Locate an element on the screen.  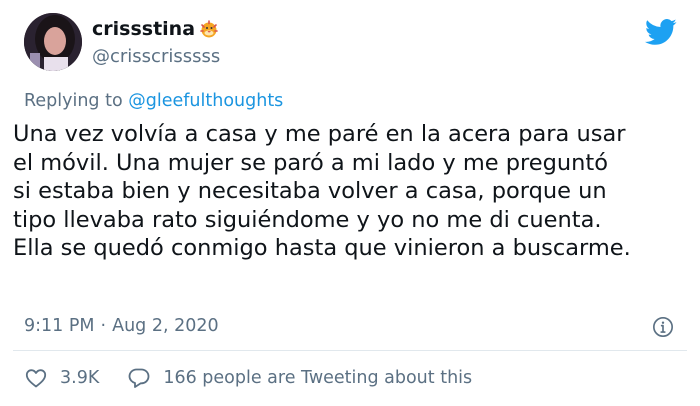
author-handle: @crisscrisssss is located at coordinates (156, 56).